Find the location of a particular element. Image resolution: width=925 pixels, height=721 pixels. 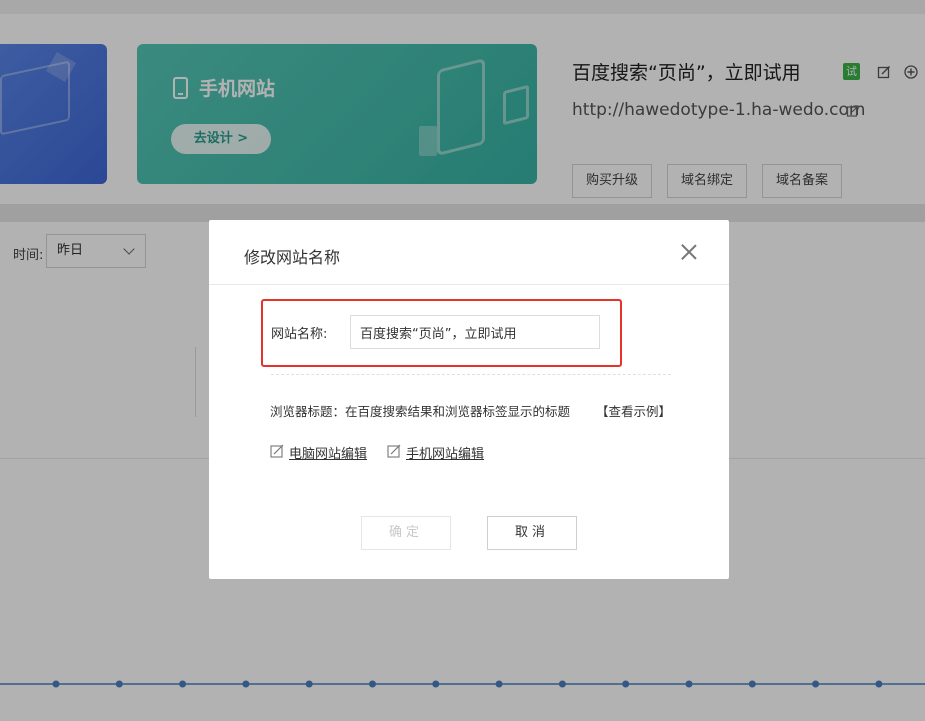

pc-site-edit-link: 电脑网站编辑 is located at coordinates (328, 452).